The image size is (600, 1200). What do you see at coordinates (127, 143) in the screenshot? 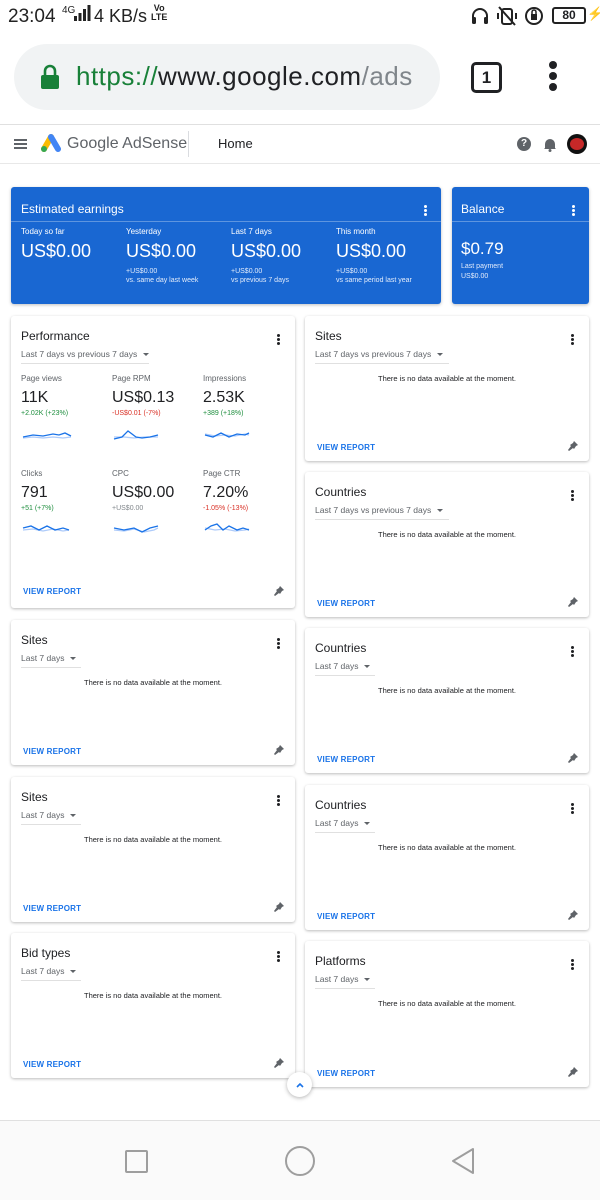
I see `app-brand: Google AdSense` at bounding box center [127, 143].